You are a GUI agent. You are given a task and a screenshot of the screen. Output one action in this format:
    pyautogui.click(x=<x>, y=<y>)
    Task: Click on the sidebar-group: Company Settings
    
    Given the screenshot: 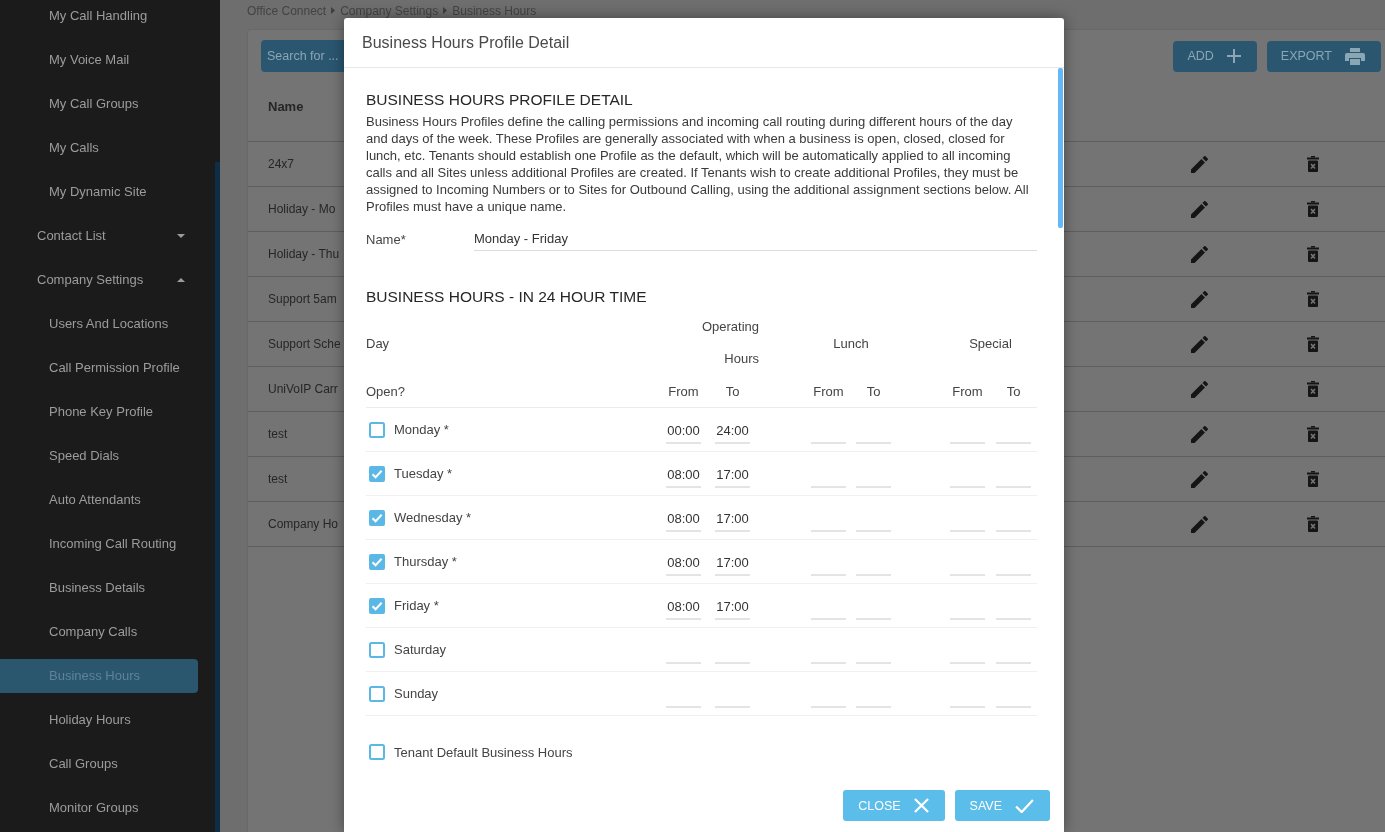 What is the action you would take?
    pyautogui.click(x=99, y=280)
    